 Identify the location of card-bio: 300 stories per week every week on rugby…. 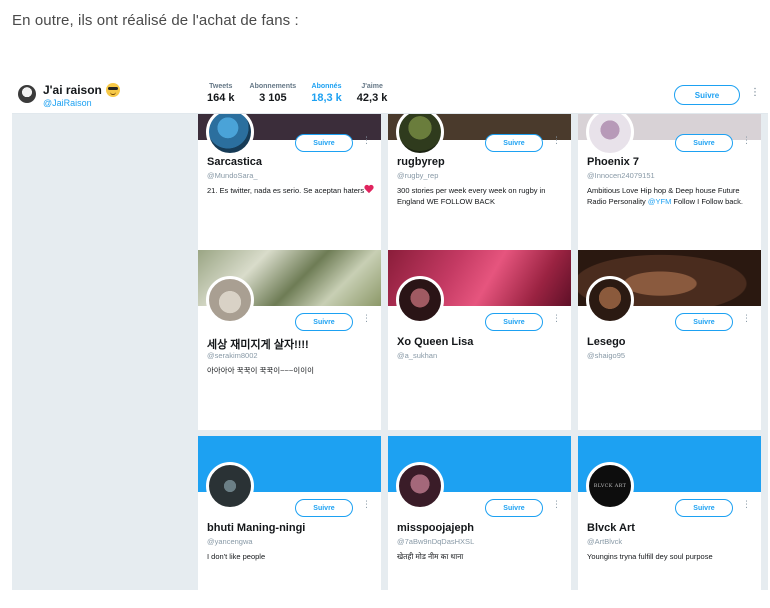
(471, 196).